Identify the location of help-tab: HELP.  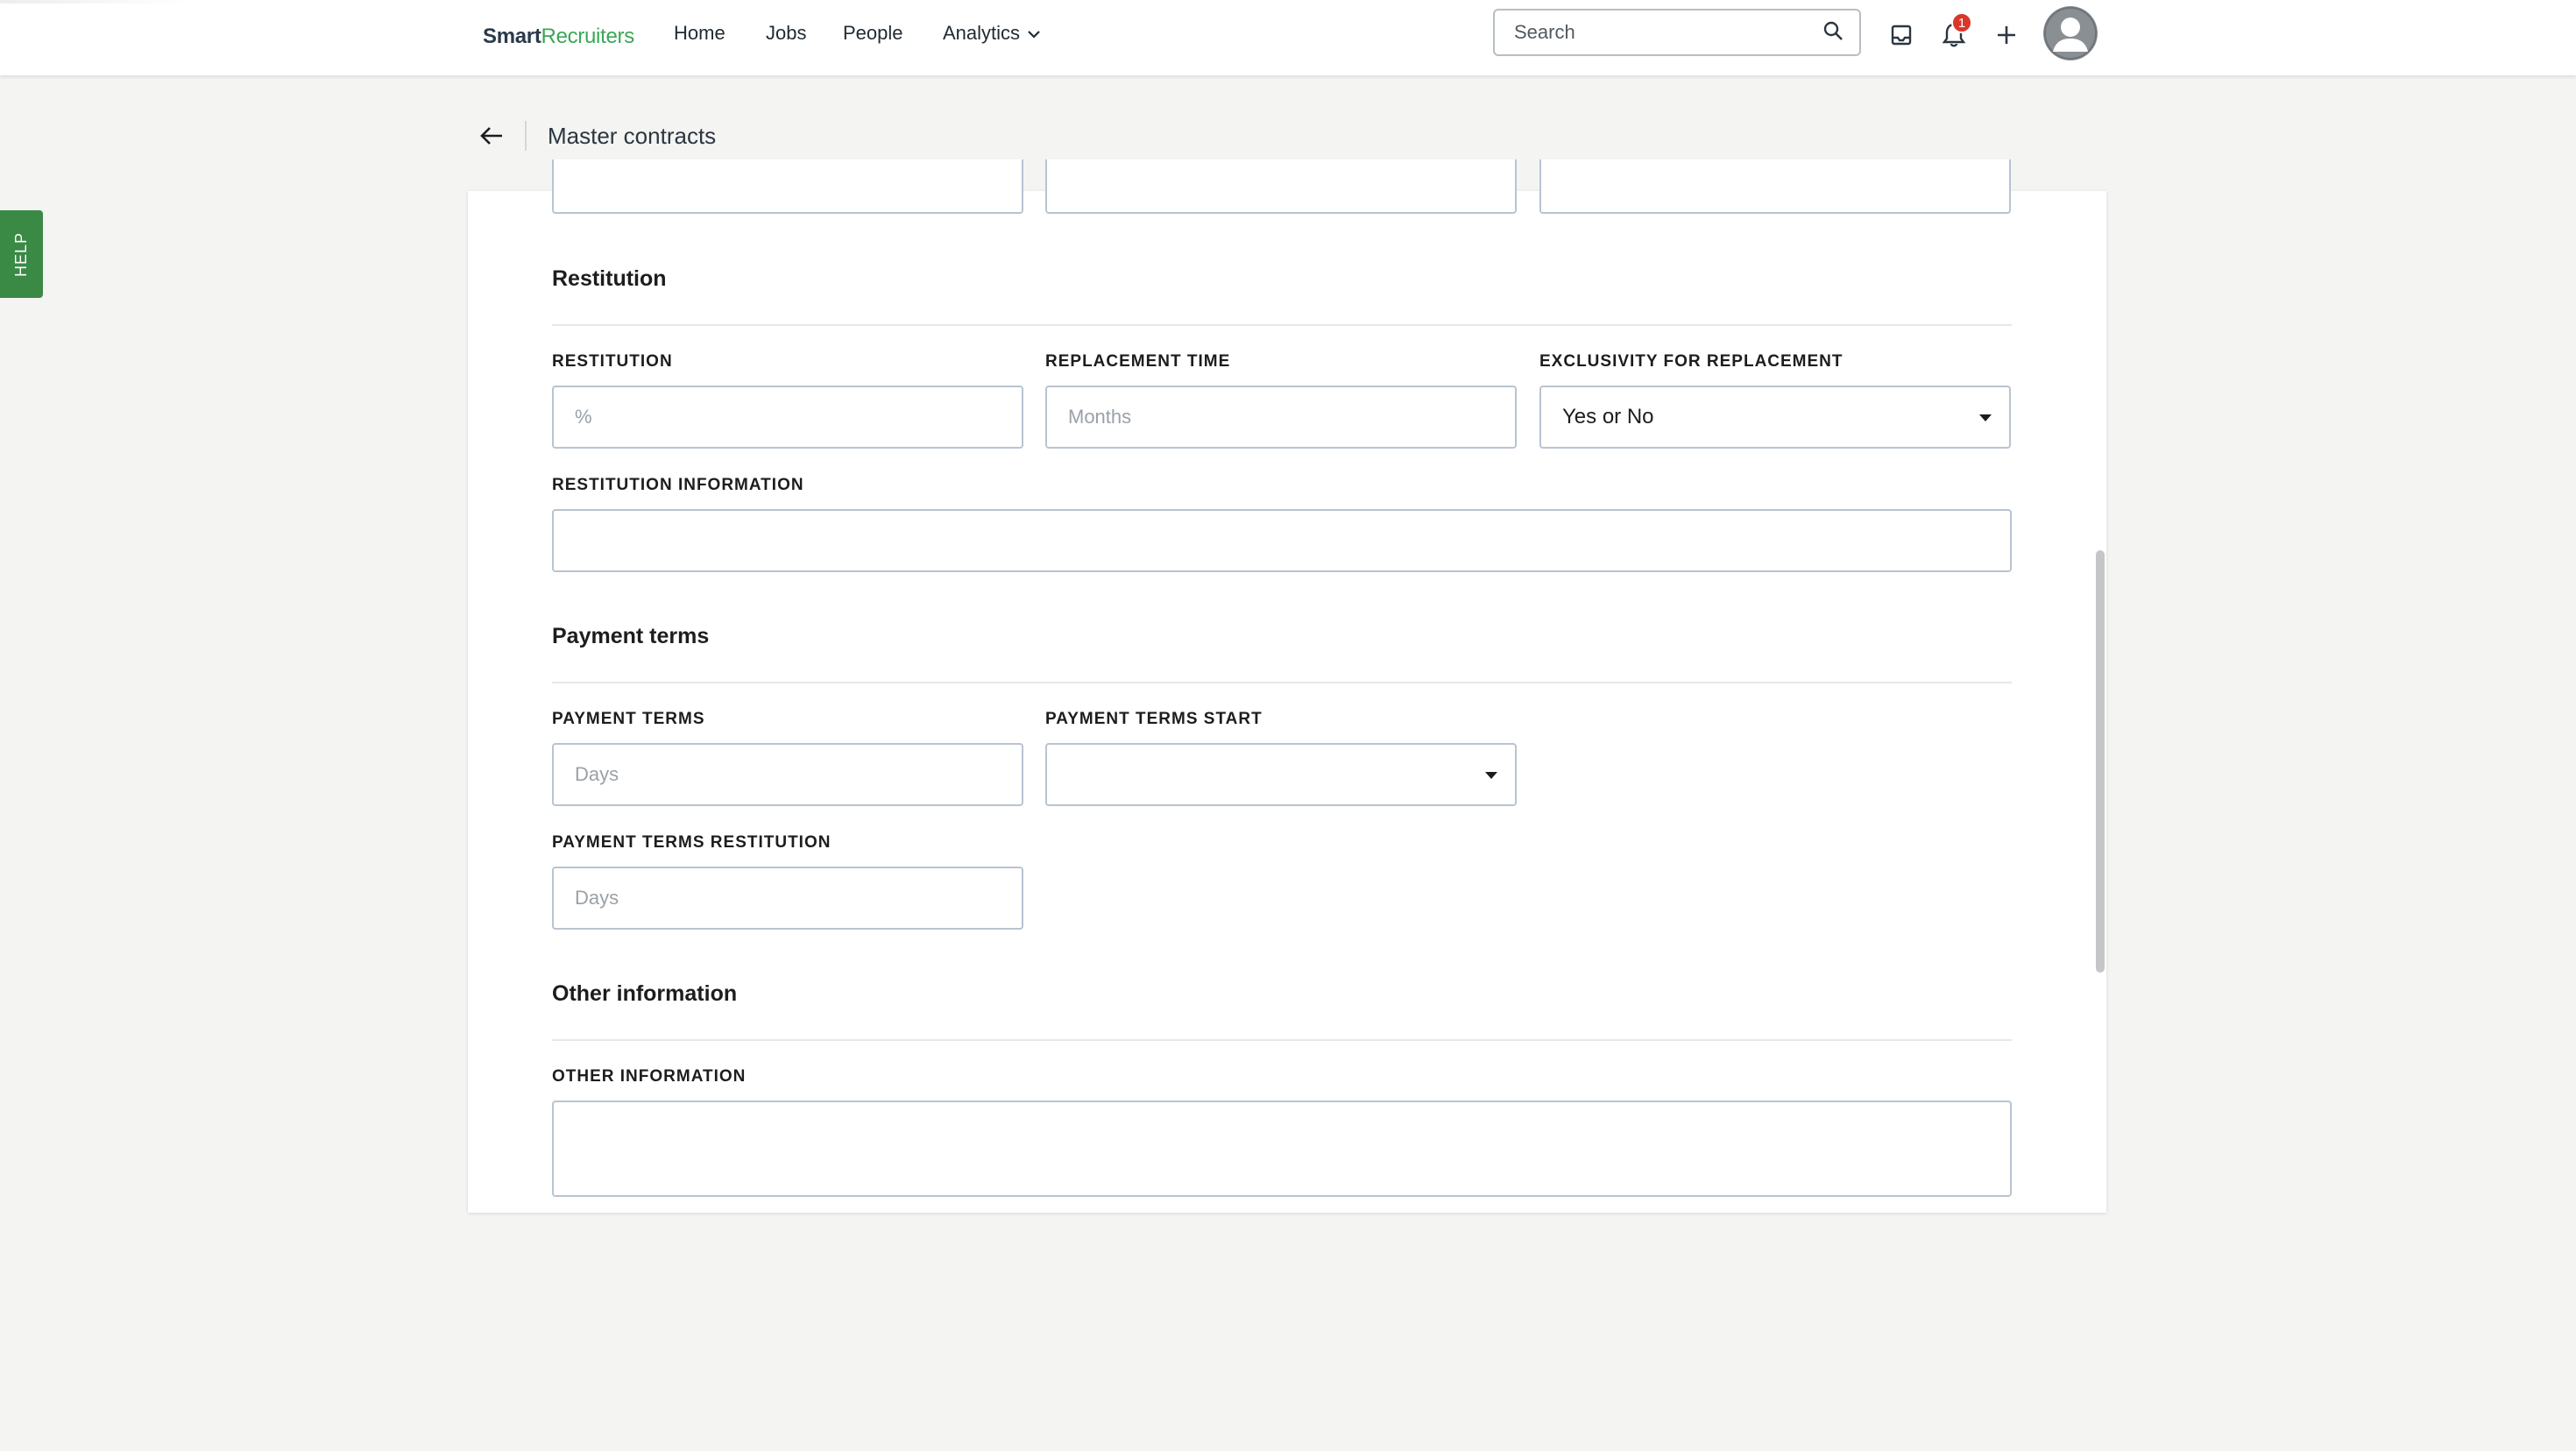
(21, 254).